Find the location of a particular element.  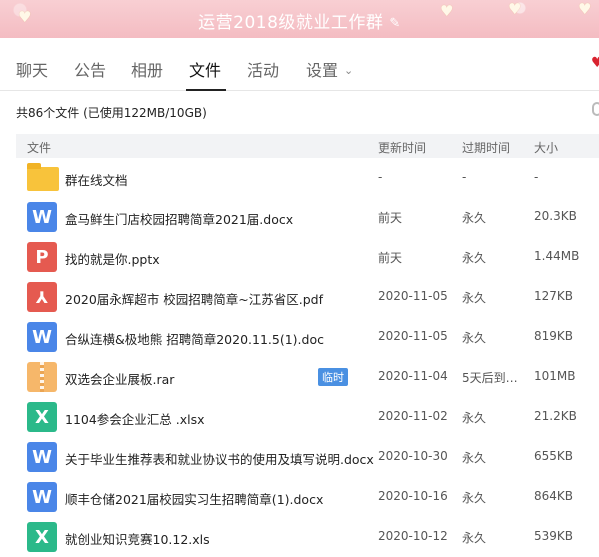

file-row: 群在线文档 - - - is located at coordinates (307, 178).